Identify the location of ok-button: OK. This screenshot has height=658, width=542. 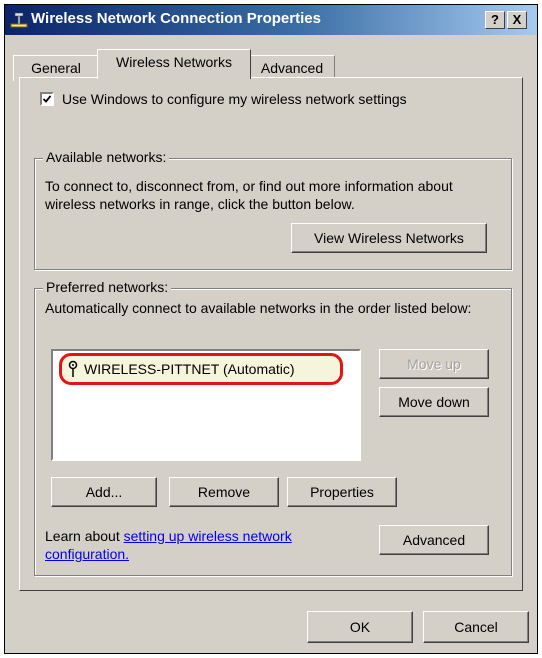
(360, 627).